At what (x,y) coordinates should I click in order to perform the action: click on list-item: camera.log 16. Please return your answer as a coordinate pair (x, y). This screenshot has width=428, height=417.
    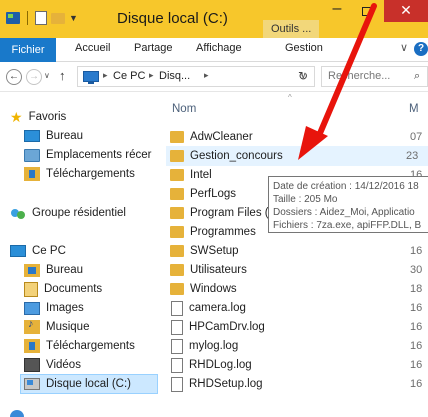
    Looking at the image, I should click on (299, 308).